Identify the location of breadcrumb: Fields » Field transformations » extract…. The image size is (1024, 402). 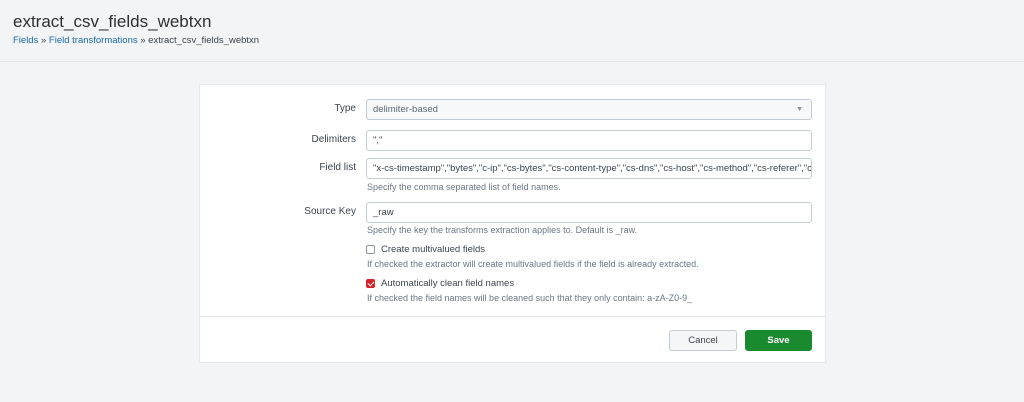
(136, 40).